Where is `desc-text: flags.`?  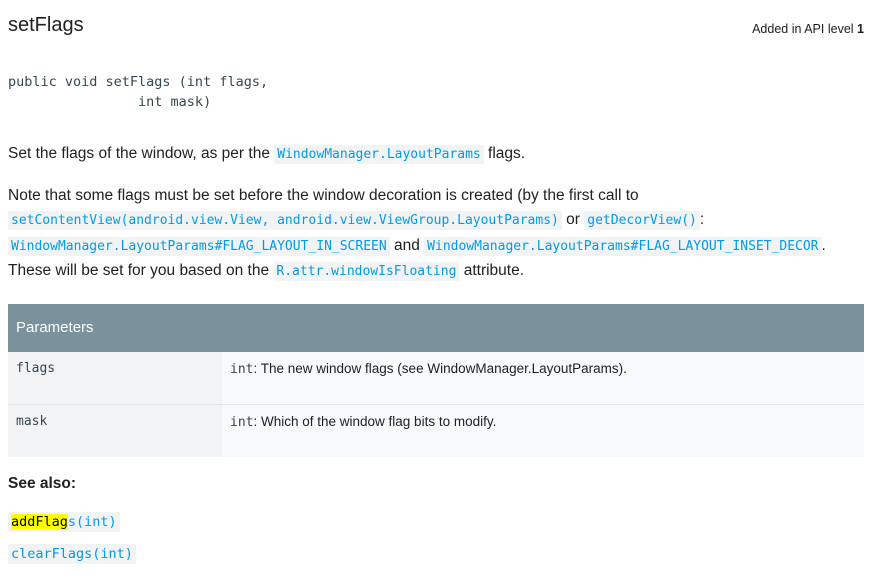 desc-text: flags. is located at coordinates (504, 153).